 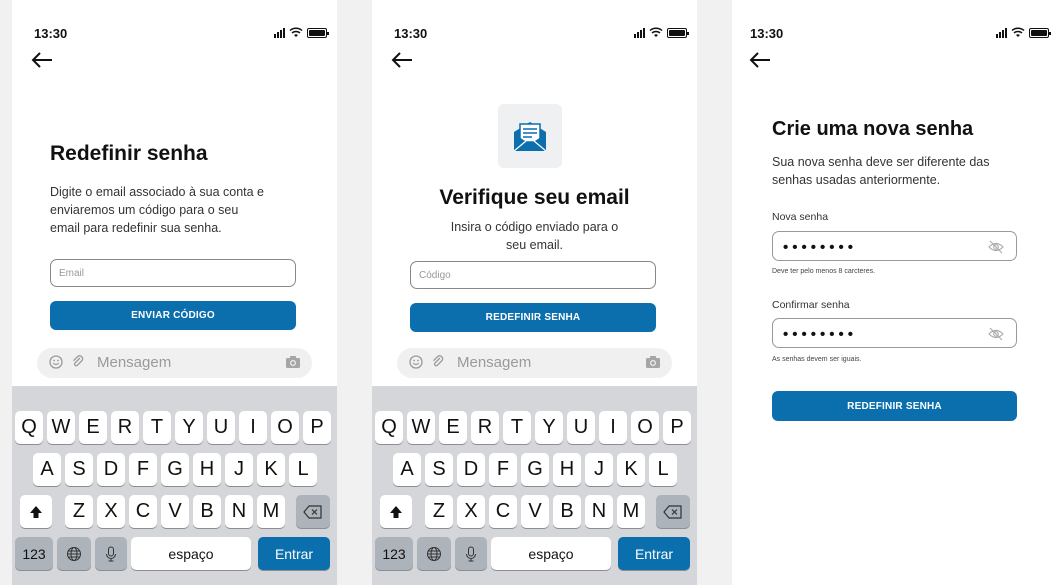 I want to click on microphone-icon, so click(x=471, y=553).